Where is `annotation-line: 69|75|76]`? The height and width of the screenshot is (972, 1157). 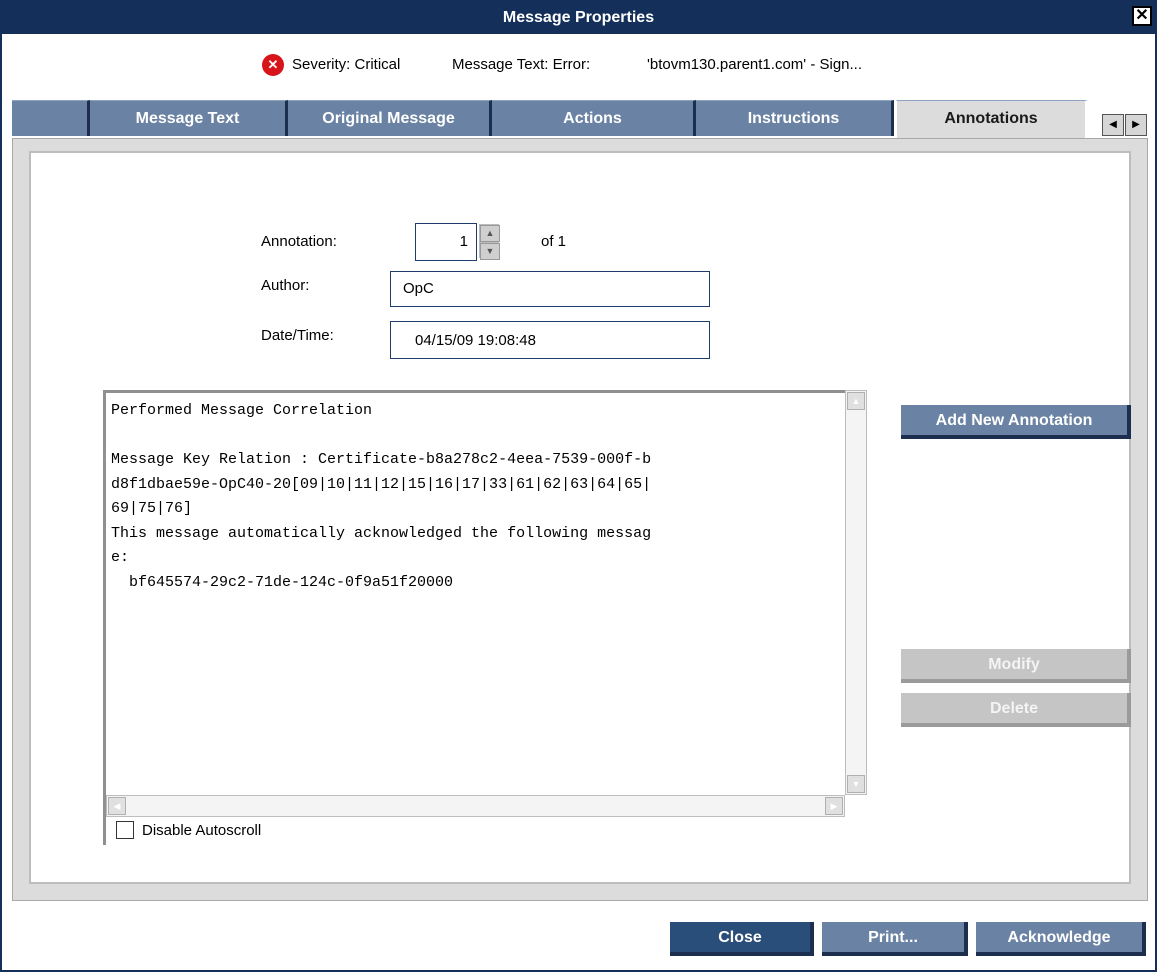
annotation-line: 69|75|76] is located at coordinates (152, 508).